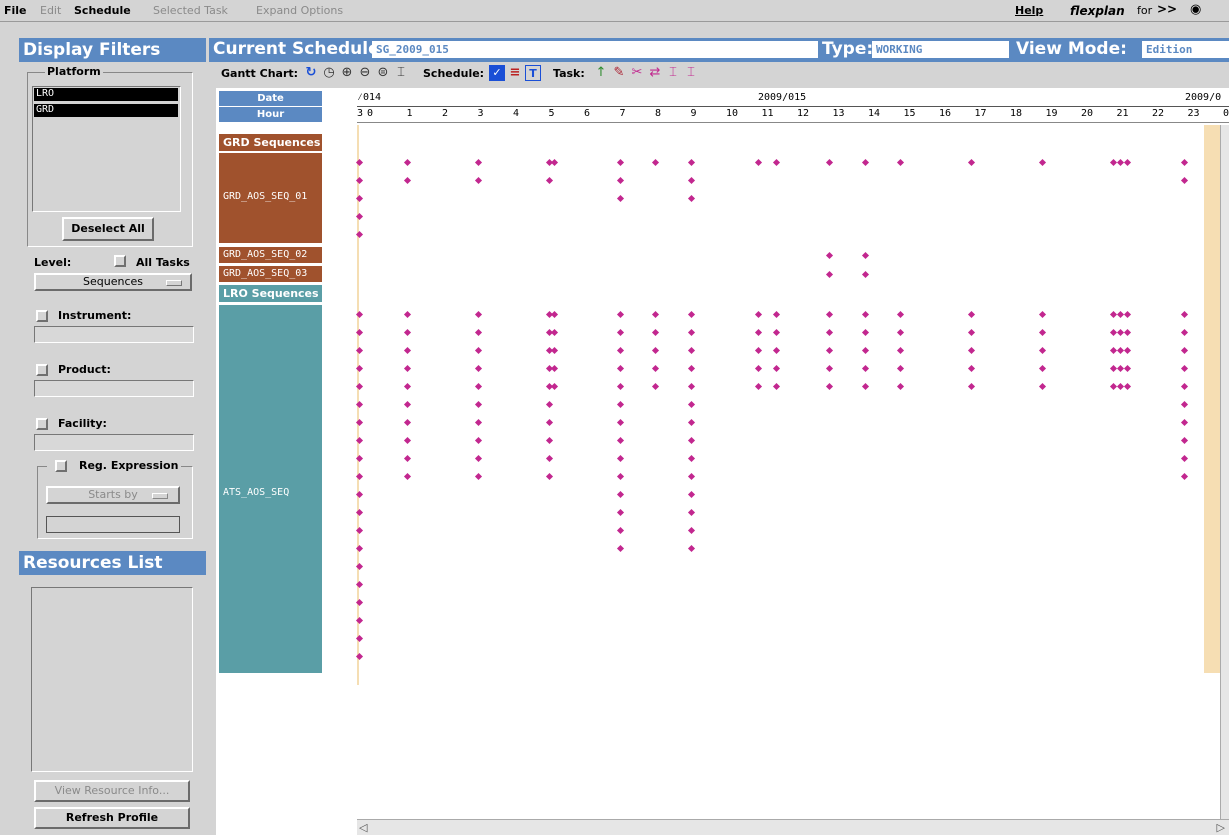 Image resolution: width=1229 pixels, height=835 pixels. What do you see at coordinates (113, 282) in the screenshot?
I see `level-select: Sequences` at bounding box center [113, 282].